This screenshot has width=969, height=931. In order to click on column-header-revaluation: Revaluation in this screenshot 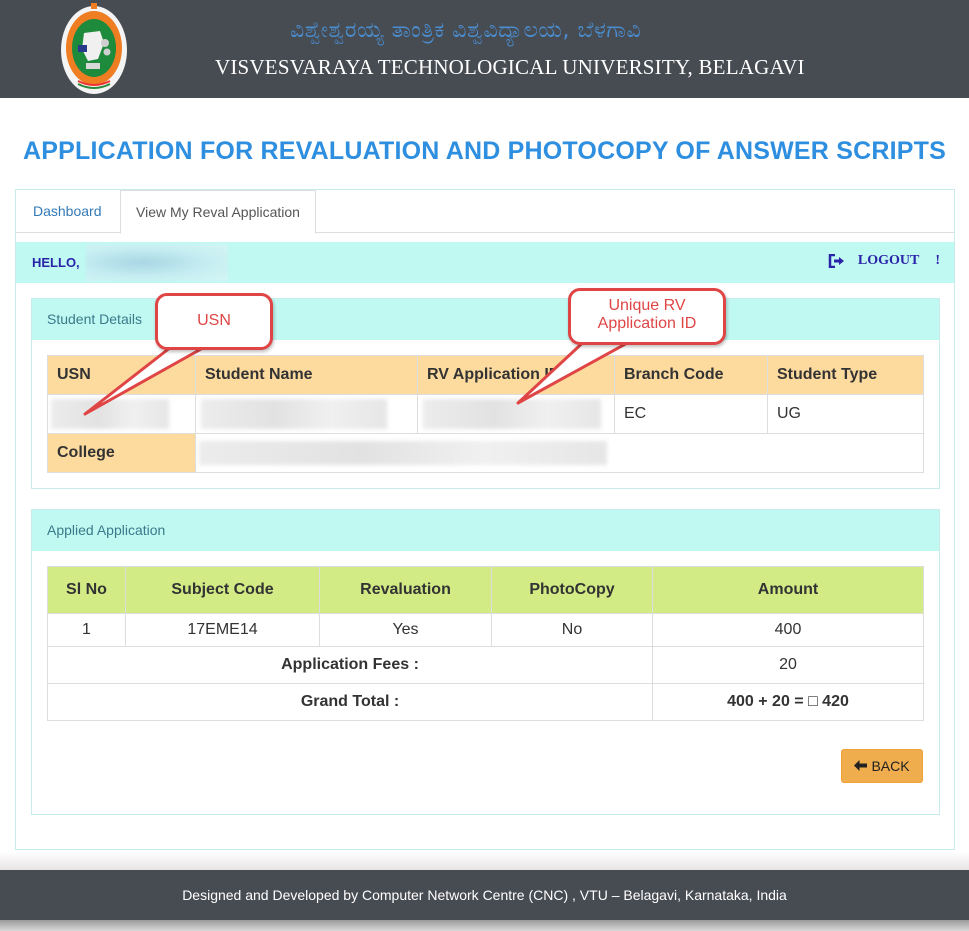, I will do `click(405, 590)`.